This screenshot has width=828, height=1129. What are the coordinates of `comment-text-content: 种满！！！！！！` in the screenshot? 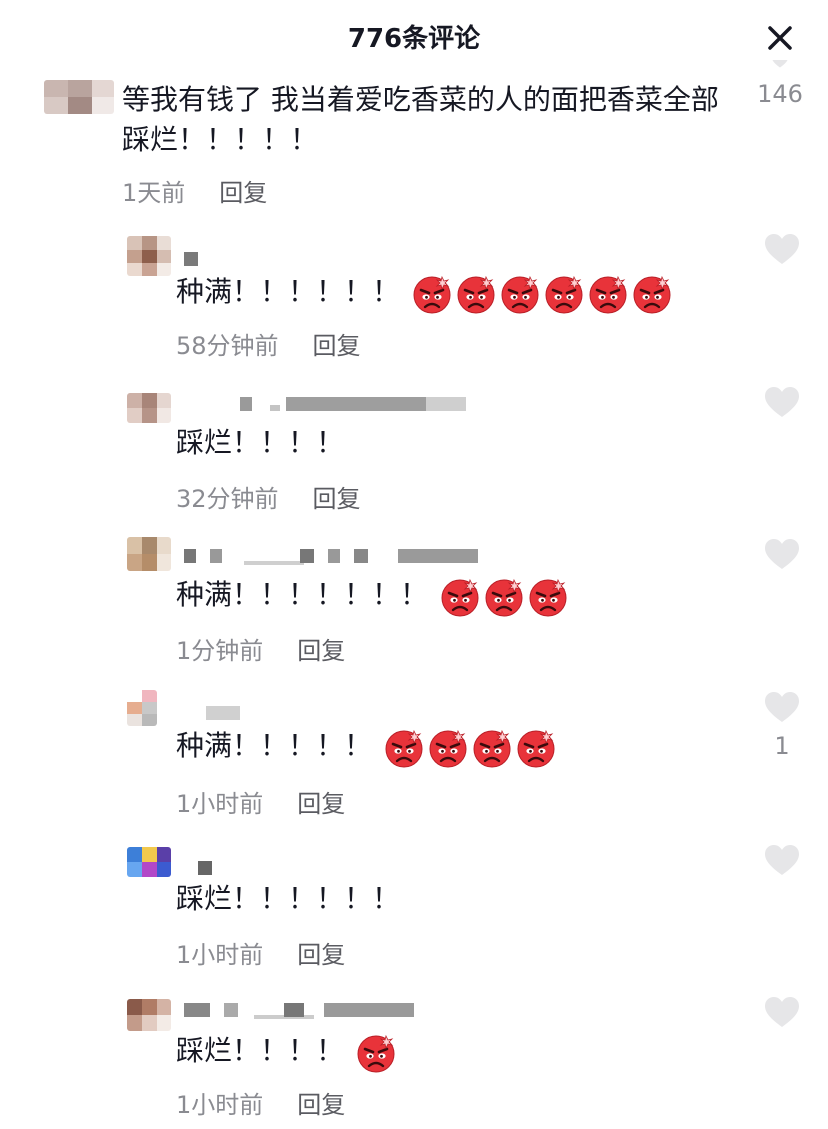 It's located at (288, 291).